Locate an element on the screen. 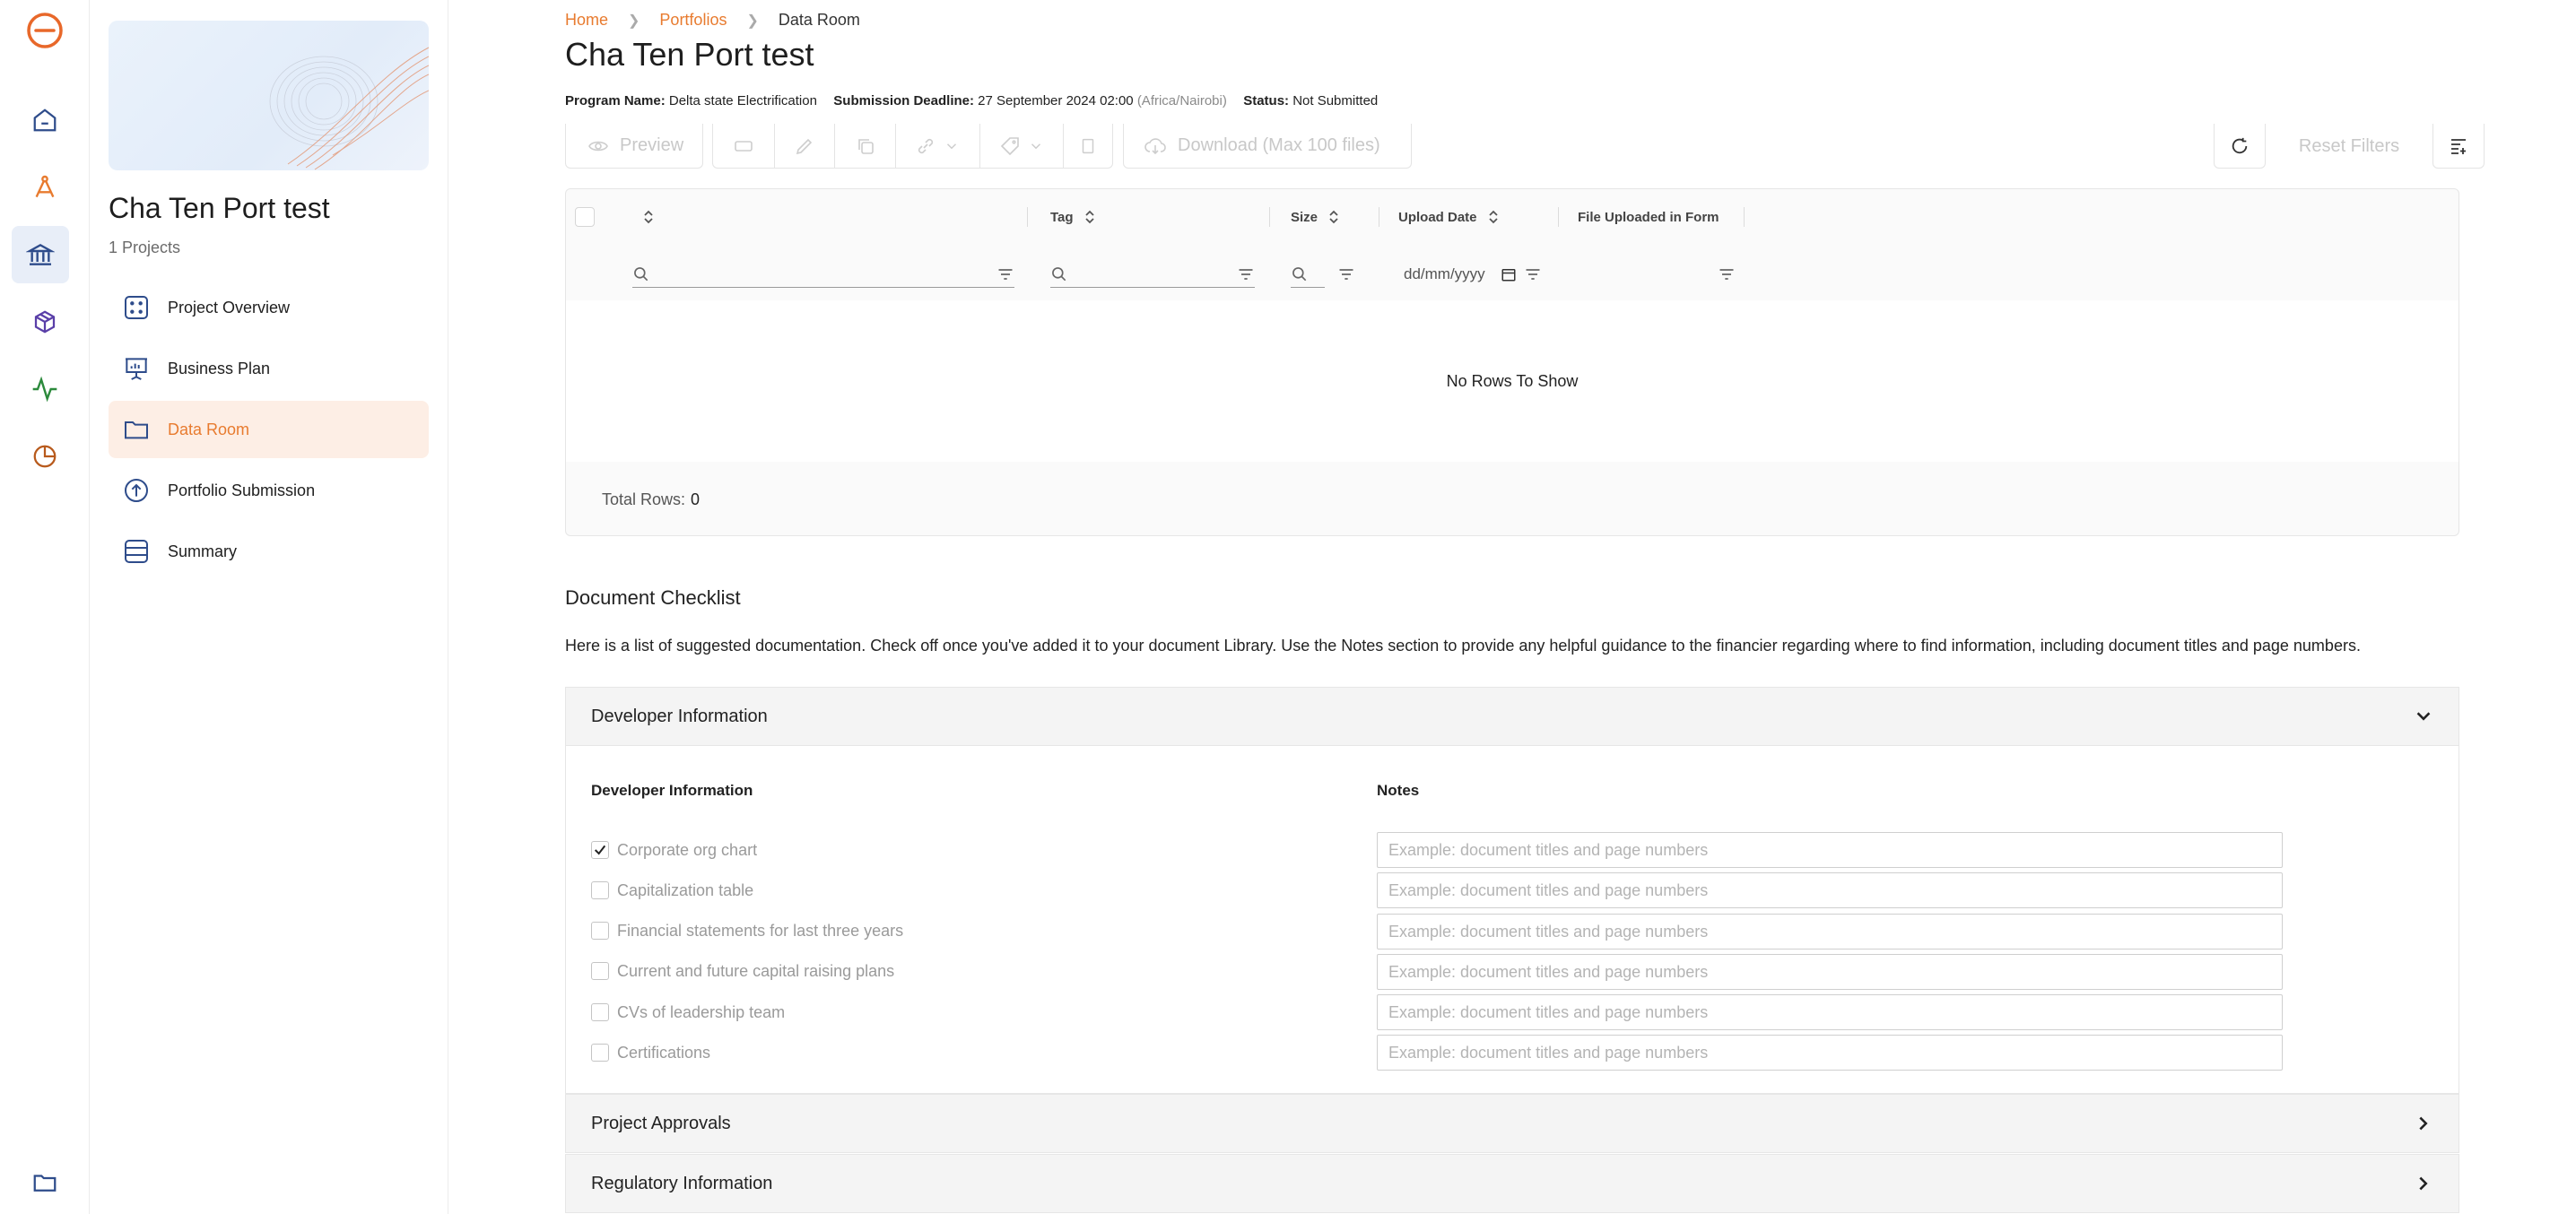 This screenshot has height=1214, width=2576. accordion-title: Regulatory Information is located at coordinates (682, 1183).